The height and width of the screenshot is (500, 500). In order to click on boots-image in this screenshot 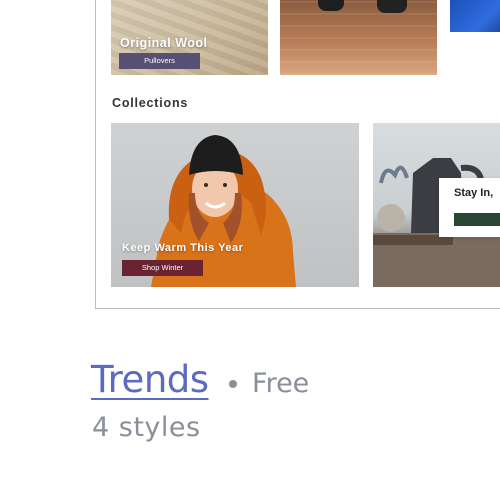, I will do `click(331, 5)`.